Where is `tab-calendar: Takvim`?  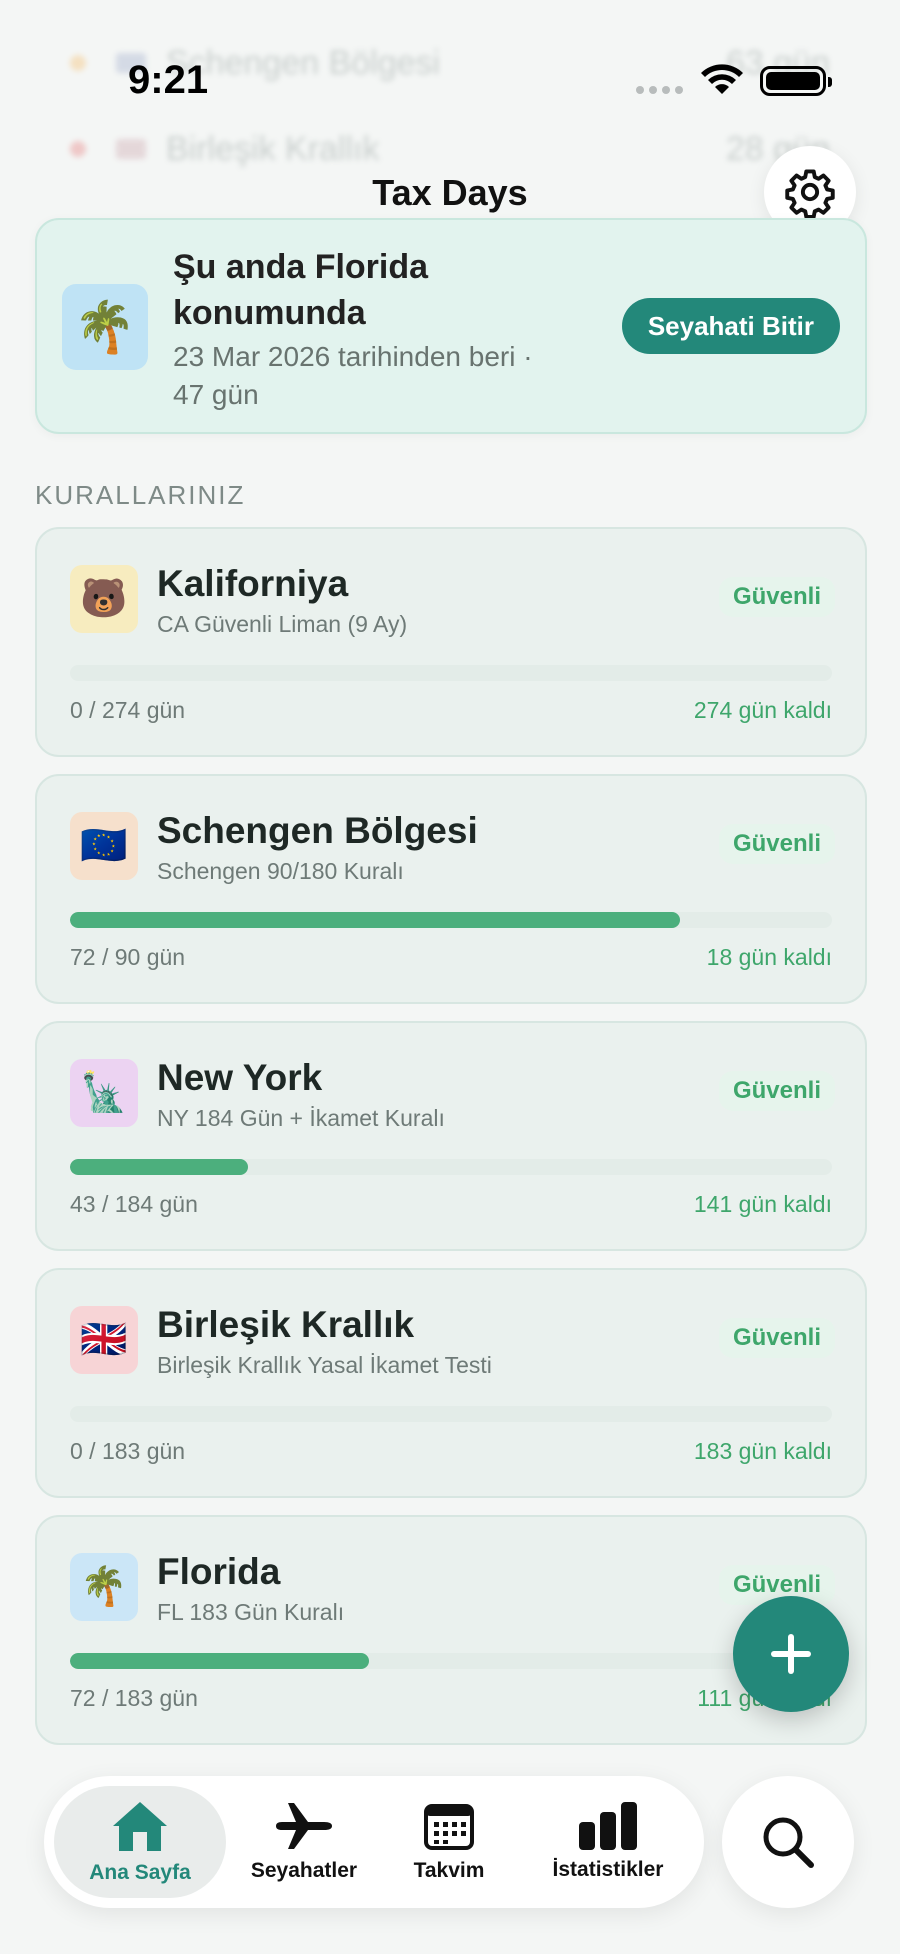
tab-calendar: Takvim is located at coordinates (449, 1842).